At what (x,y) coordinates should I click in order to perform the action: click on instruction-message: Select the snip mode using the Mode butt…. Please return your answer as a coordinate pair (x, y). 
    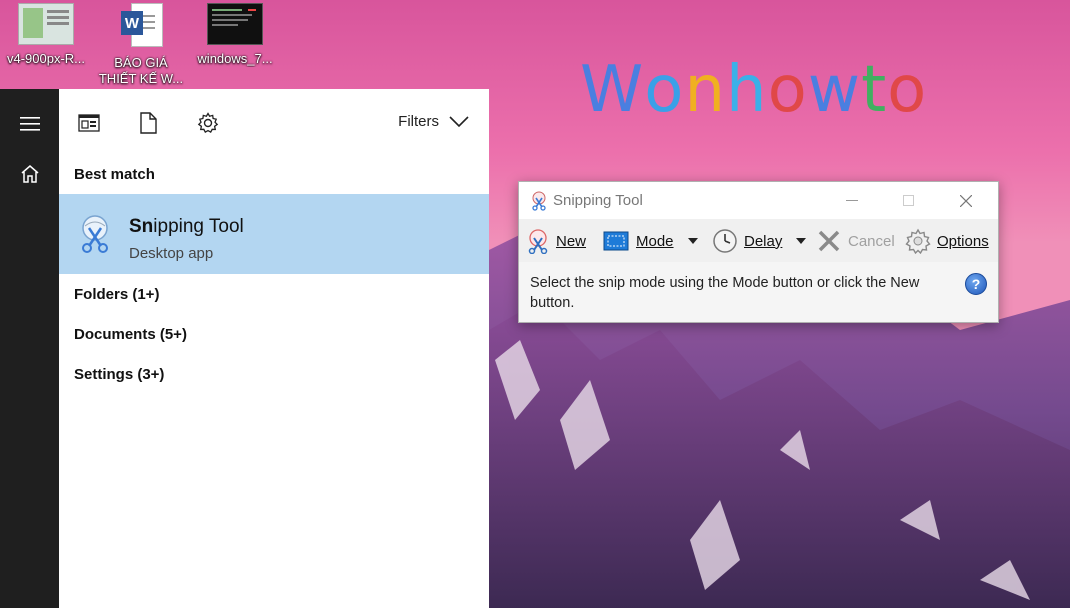
    Looking at the image, I should click on (725, 293).